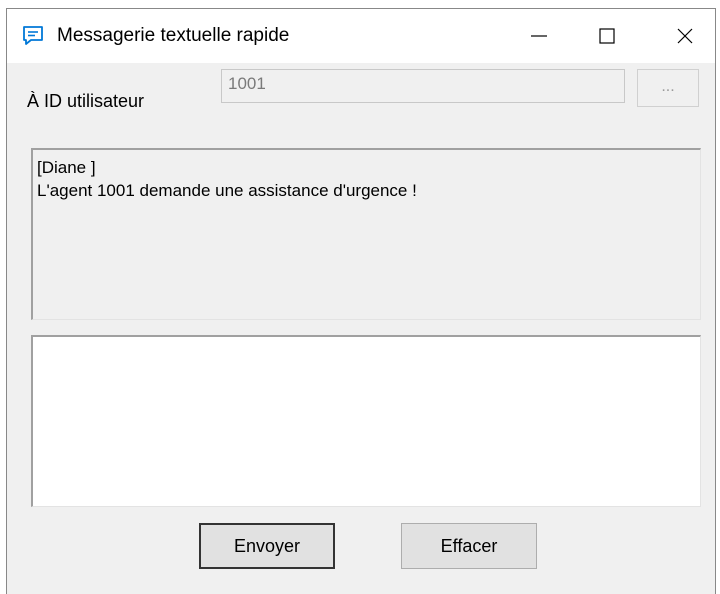 The image size is (720, 594). I want to click on maximize-icon, so click(607, 36).